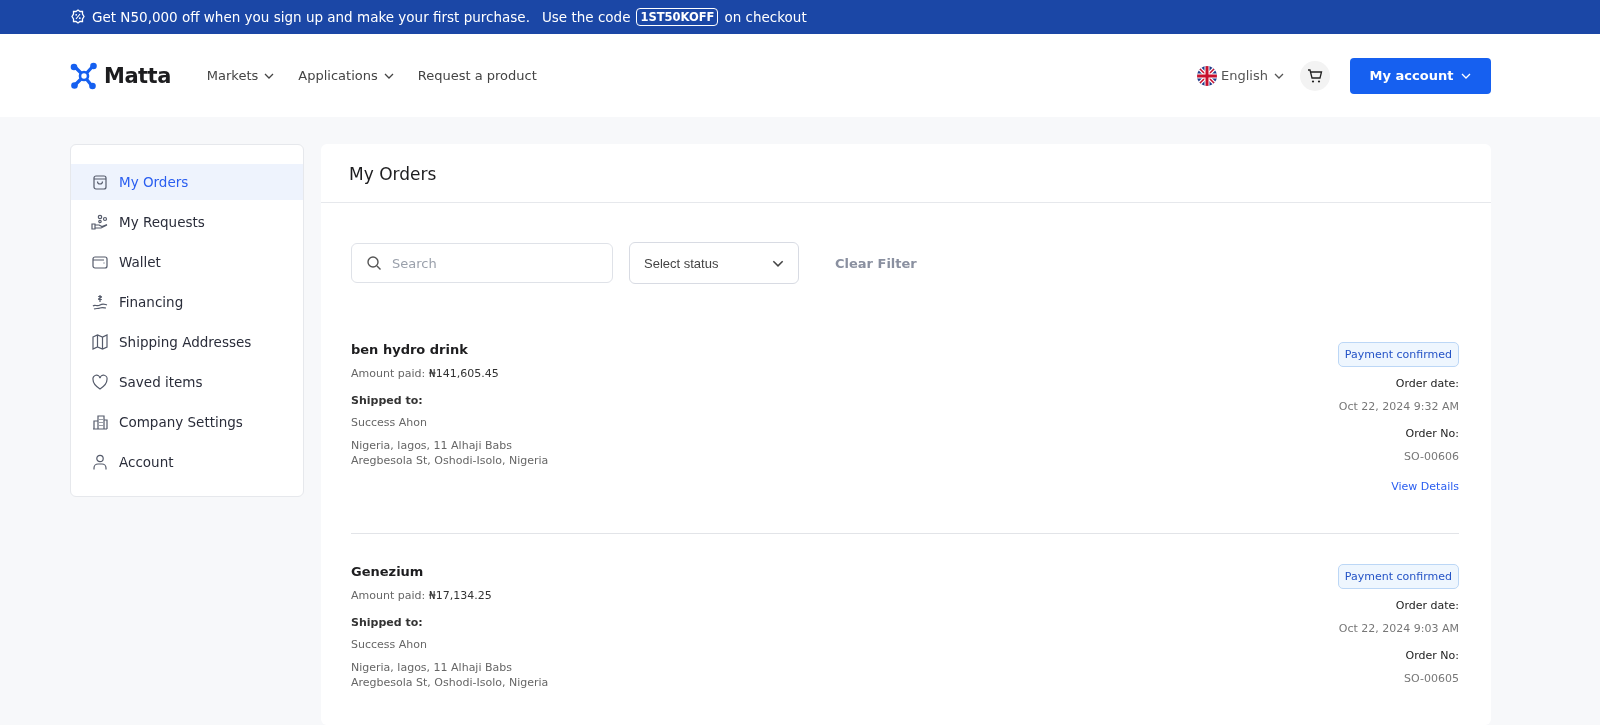 This screenshot has width=1600, height=725. I want to click on logo-text: Matta, so click(137, 75).